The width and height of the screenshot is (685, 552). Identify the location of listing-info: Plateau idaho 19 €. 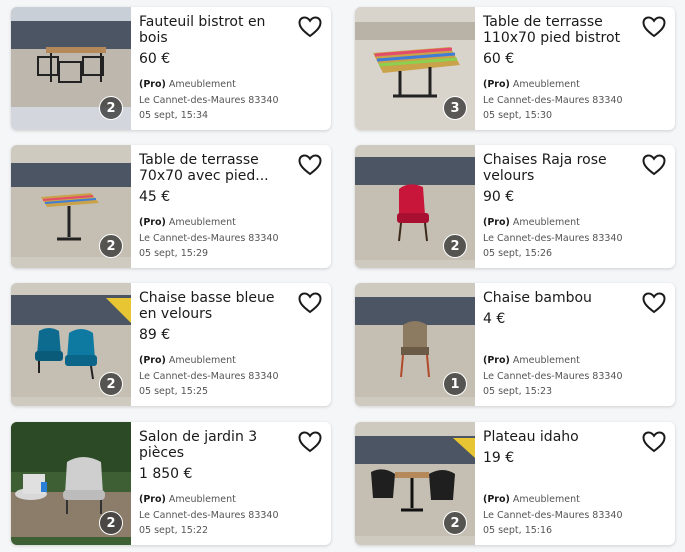
(561, 447).